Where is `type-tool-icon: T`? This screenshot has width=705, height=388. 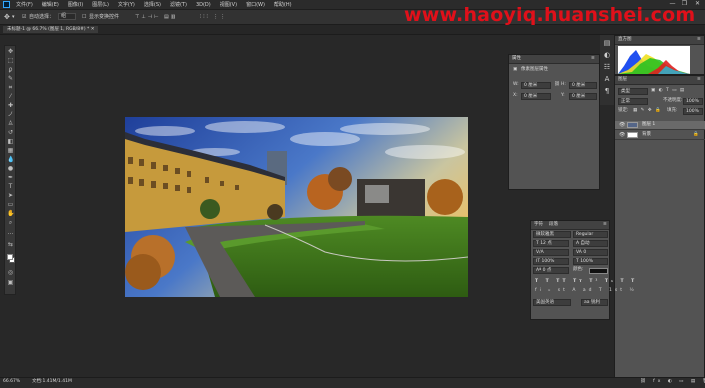
type-tool-icon: T is located at coordinates (10, 187).